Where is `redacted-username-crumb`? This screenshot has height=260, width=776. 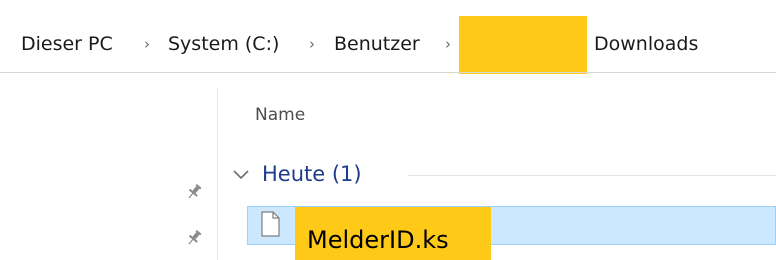 redacted-username-crumb is located at coordinates (523, 45).